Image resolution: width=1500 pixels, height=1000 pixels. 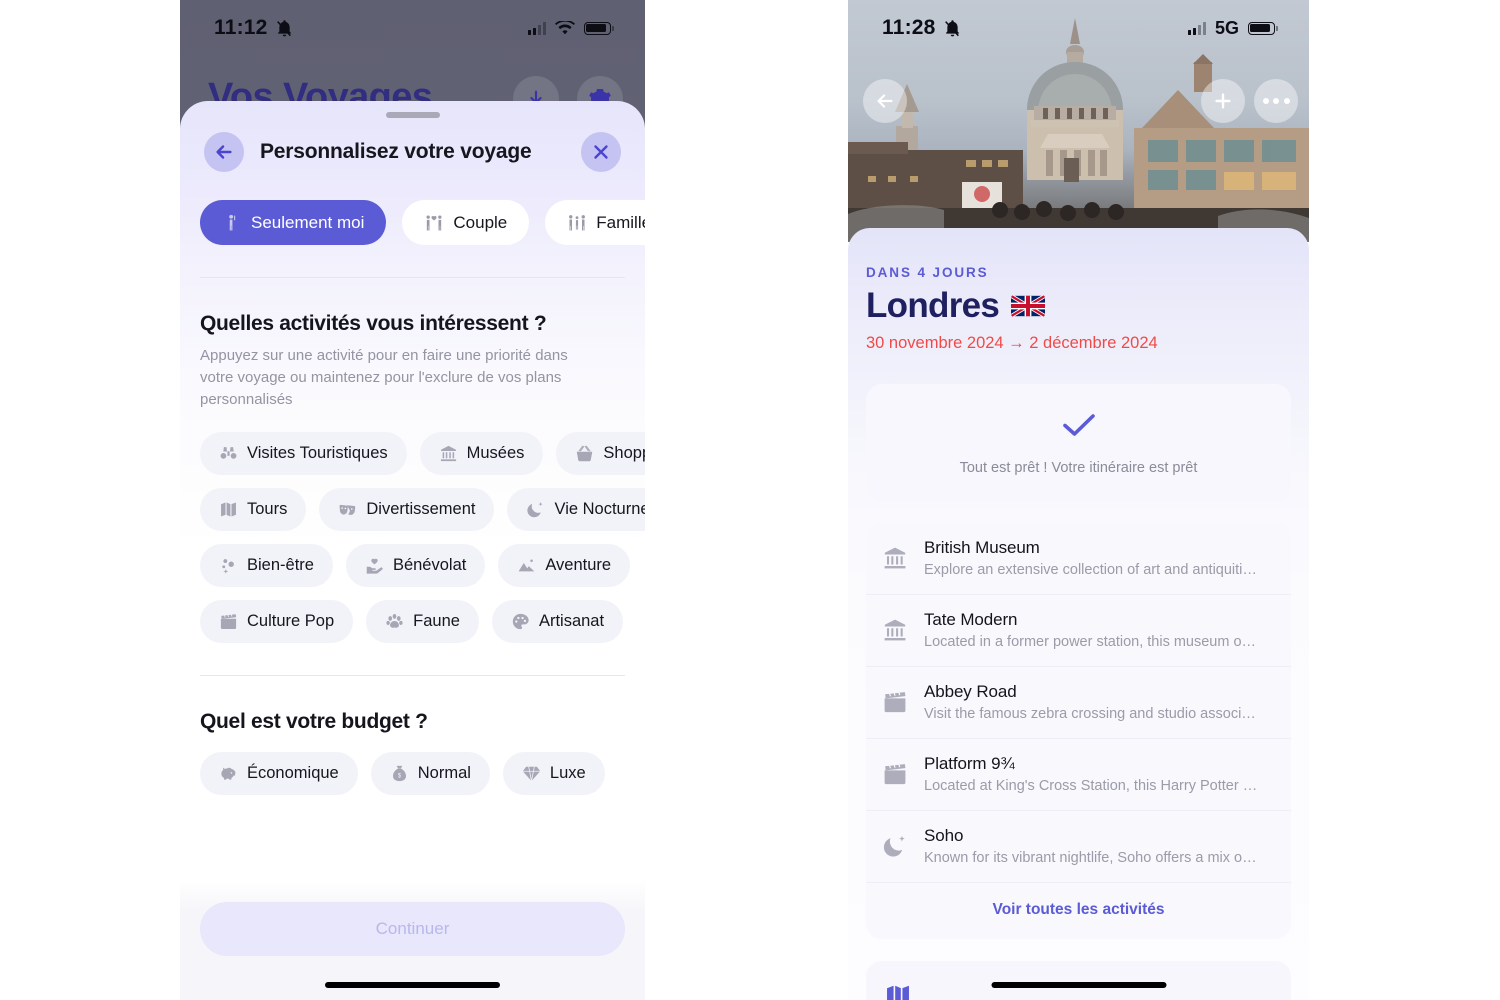 What do you see at coordinates (894, 846) in the screenshot?
I see `moon-icon` at bounding box center [894, 846].